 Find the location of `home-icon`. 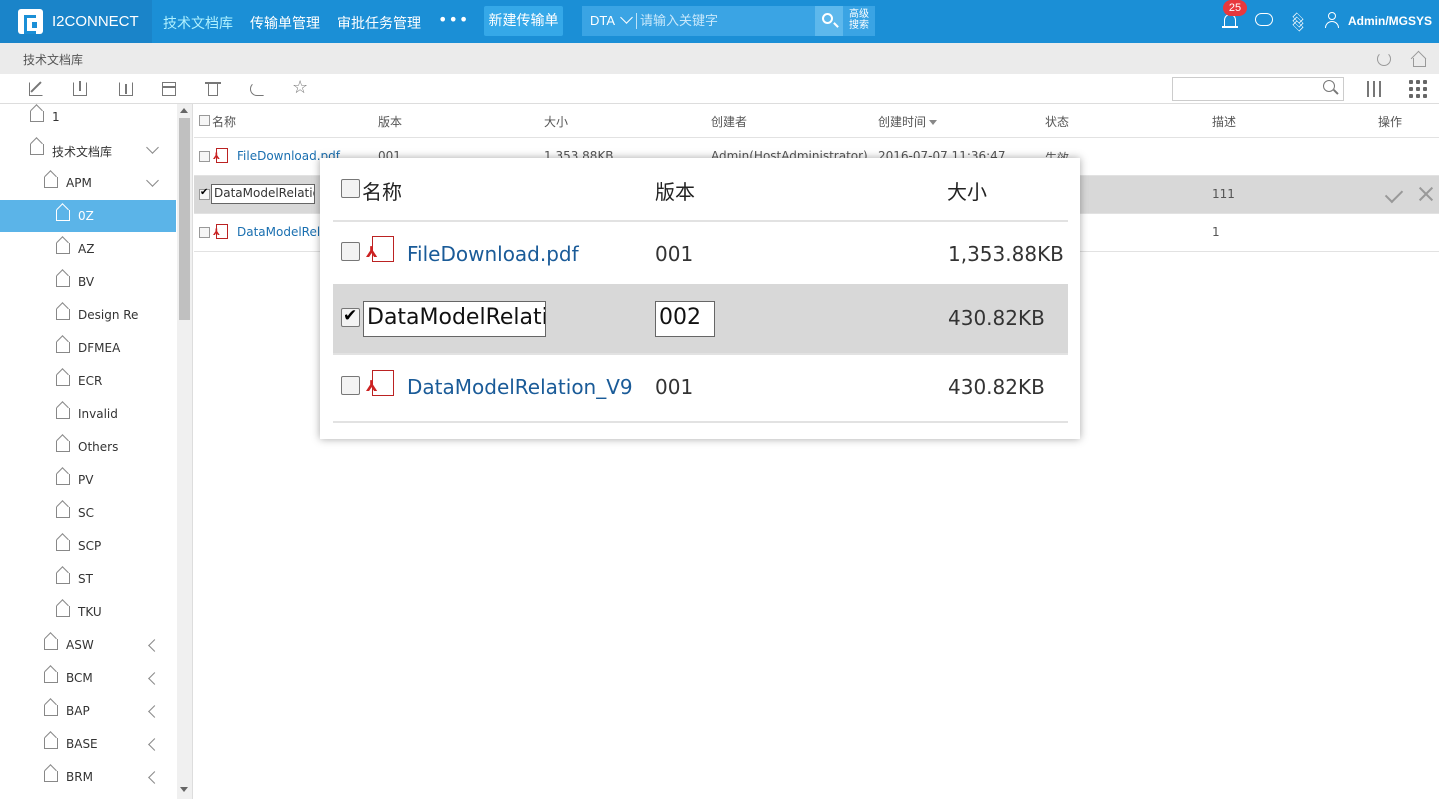

home-icon is located at coordinates (1418, 59).